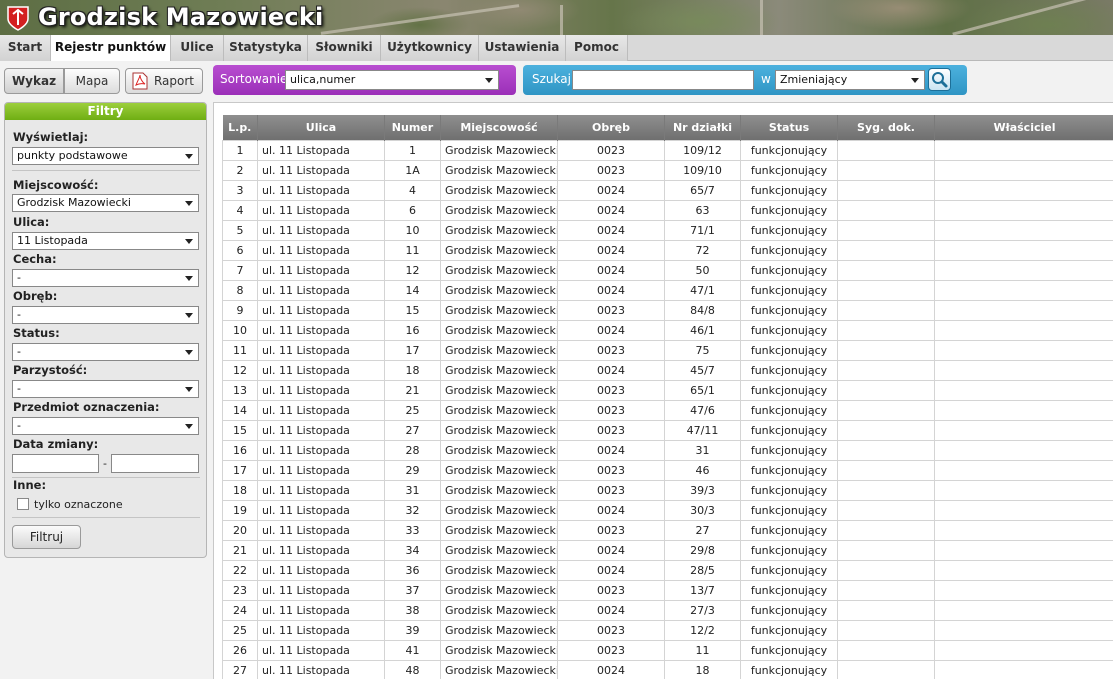  I want to click on list-view-button: Wykaz, so click(34, 81).